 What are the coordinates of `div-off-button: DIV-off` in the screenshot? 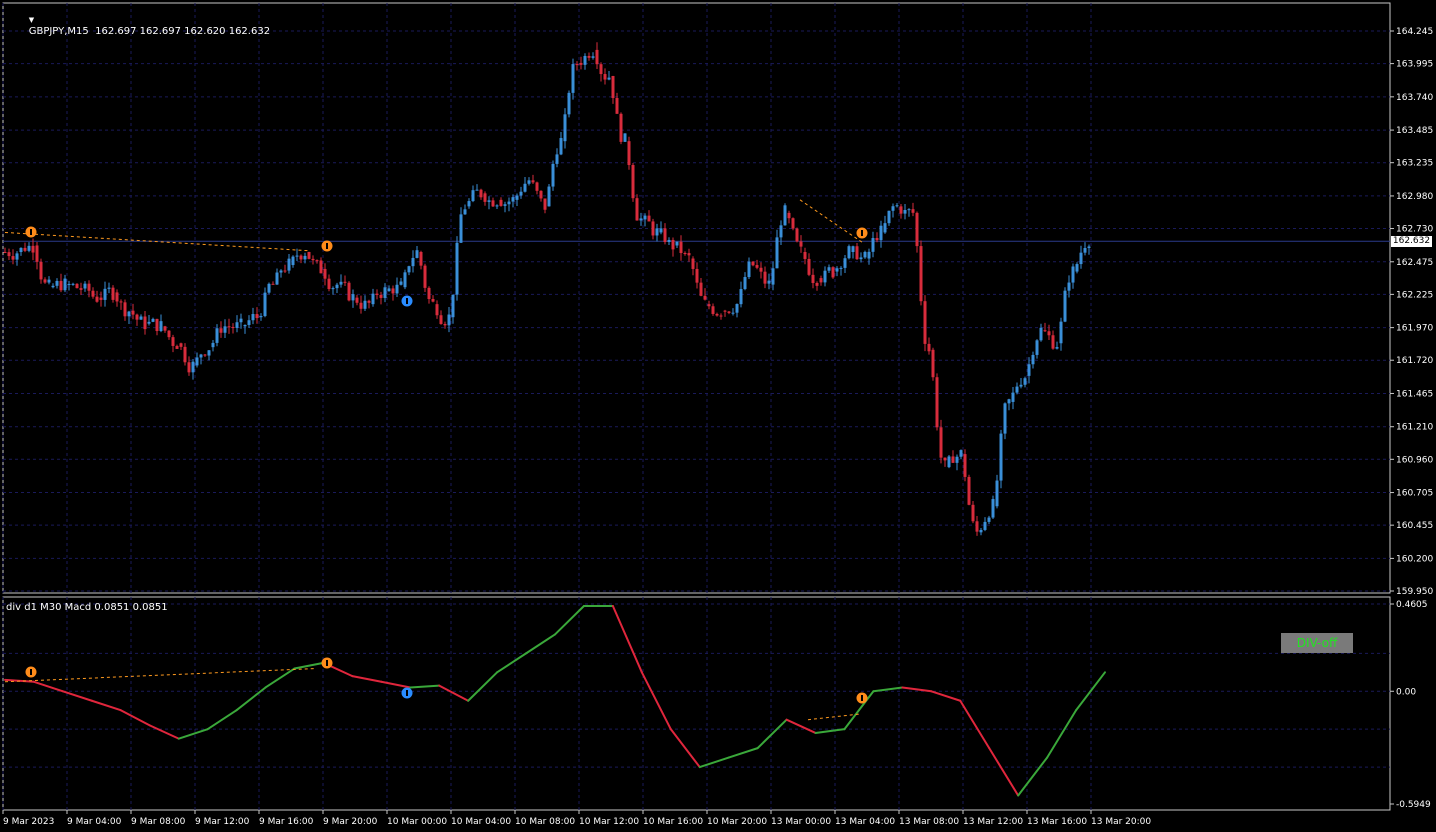 It's located at (1317, 643).